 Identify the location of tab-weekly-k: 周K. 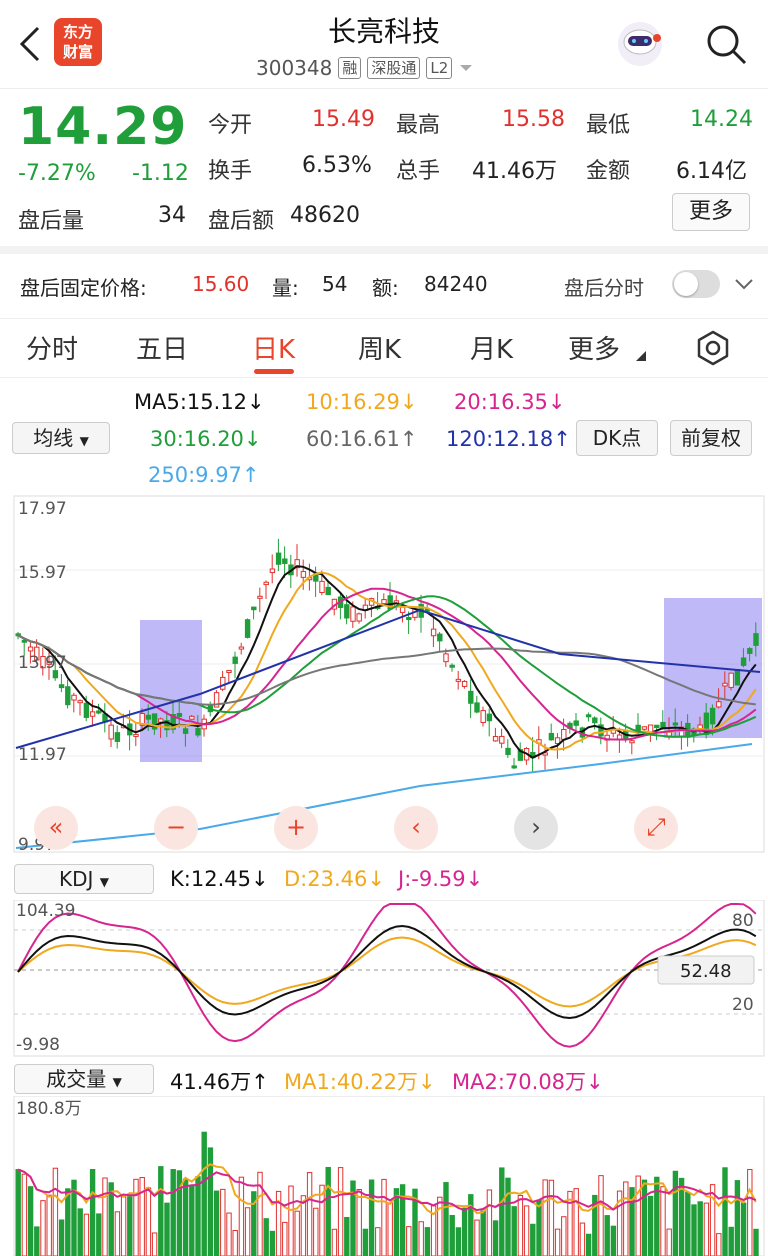
(379, 347).